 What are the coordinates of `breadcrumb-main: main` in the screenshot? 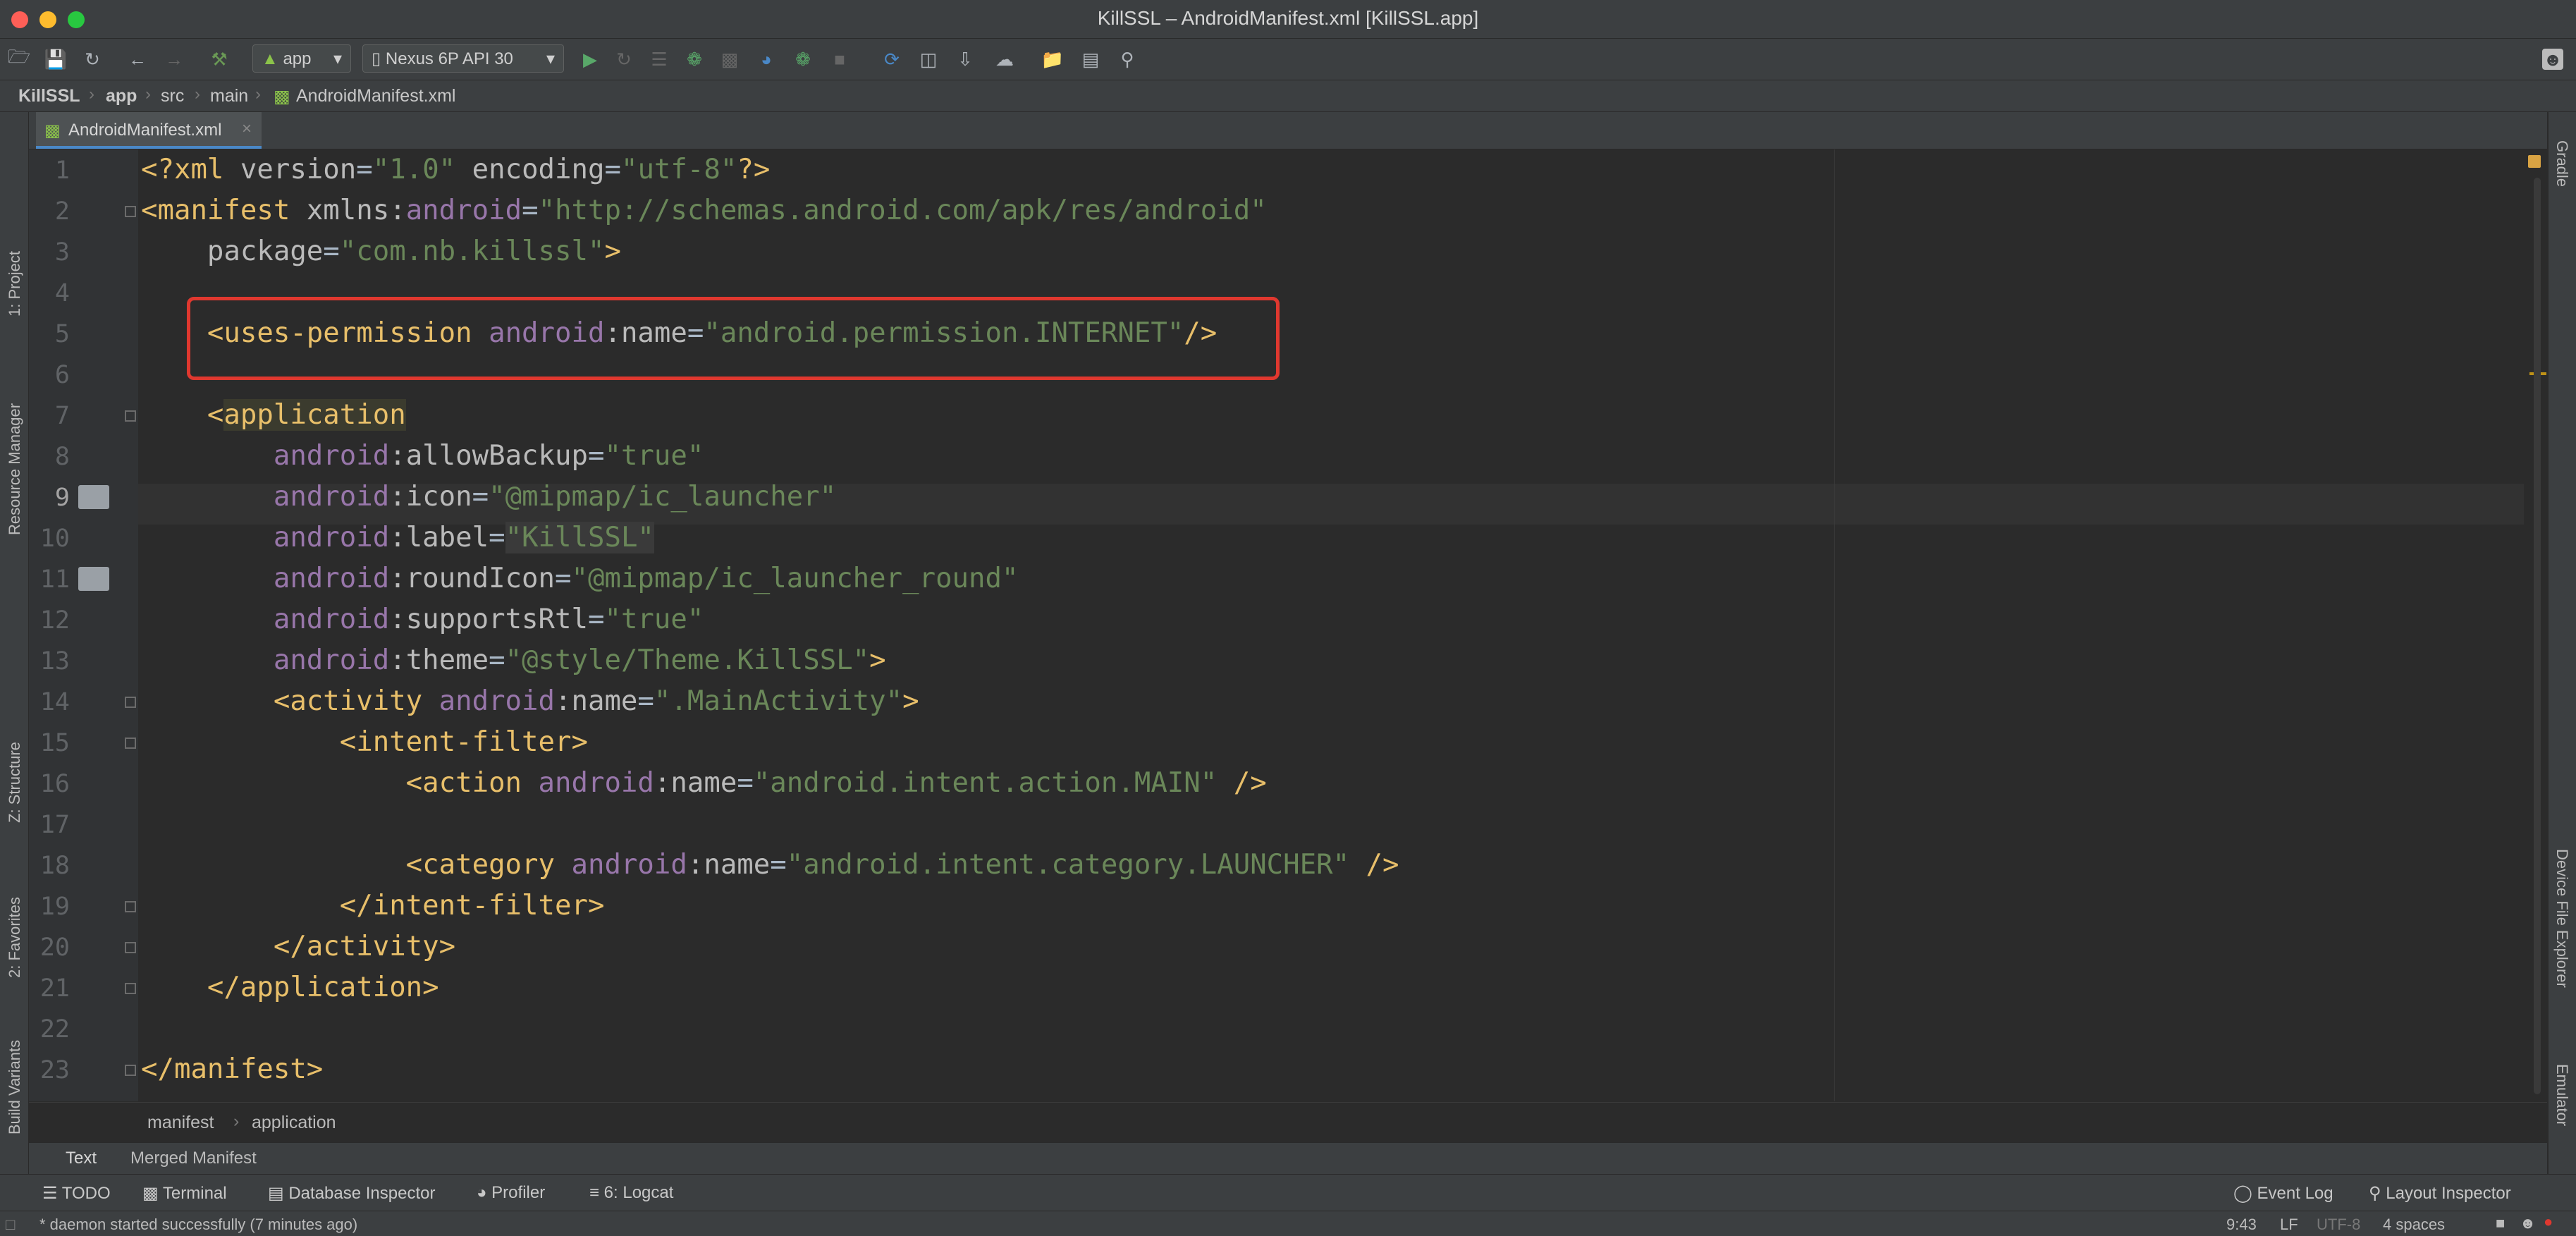 It's located at (229, 96).